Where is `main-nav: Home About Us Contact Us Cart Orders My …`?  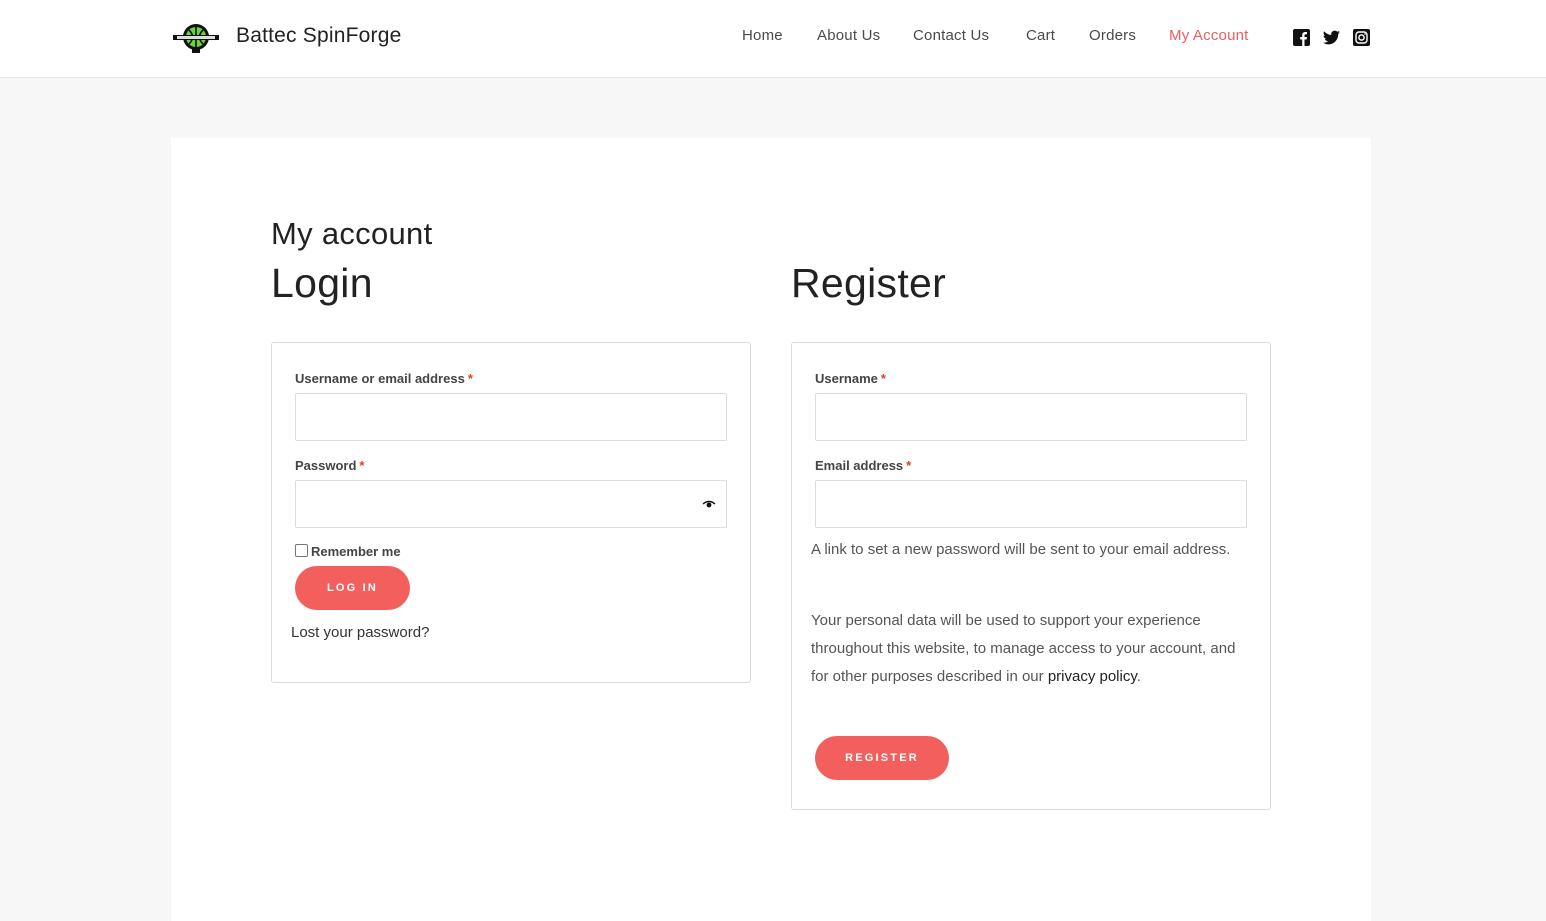 main-nav: Home About Us Contact Us Cart Orders My … is located at coordinates (773, 38).